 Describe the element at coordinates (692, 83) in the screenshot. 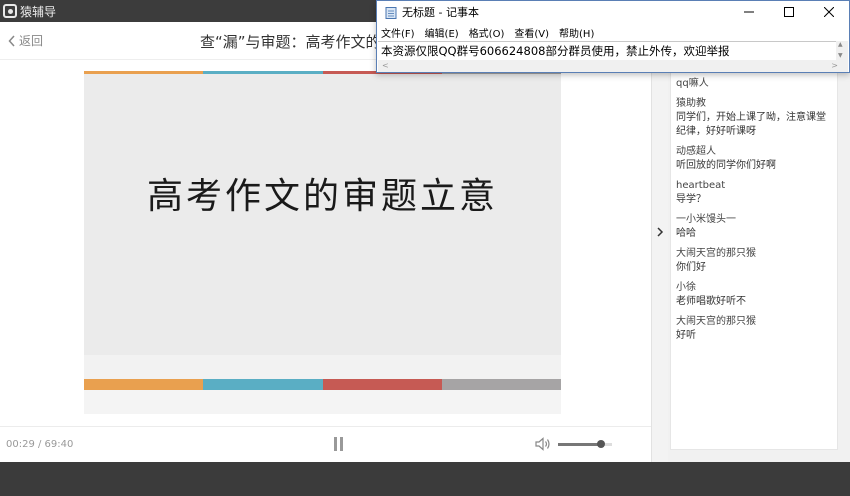

I see `chat-username: qq嘛人` at that location.